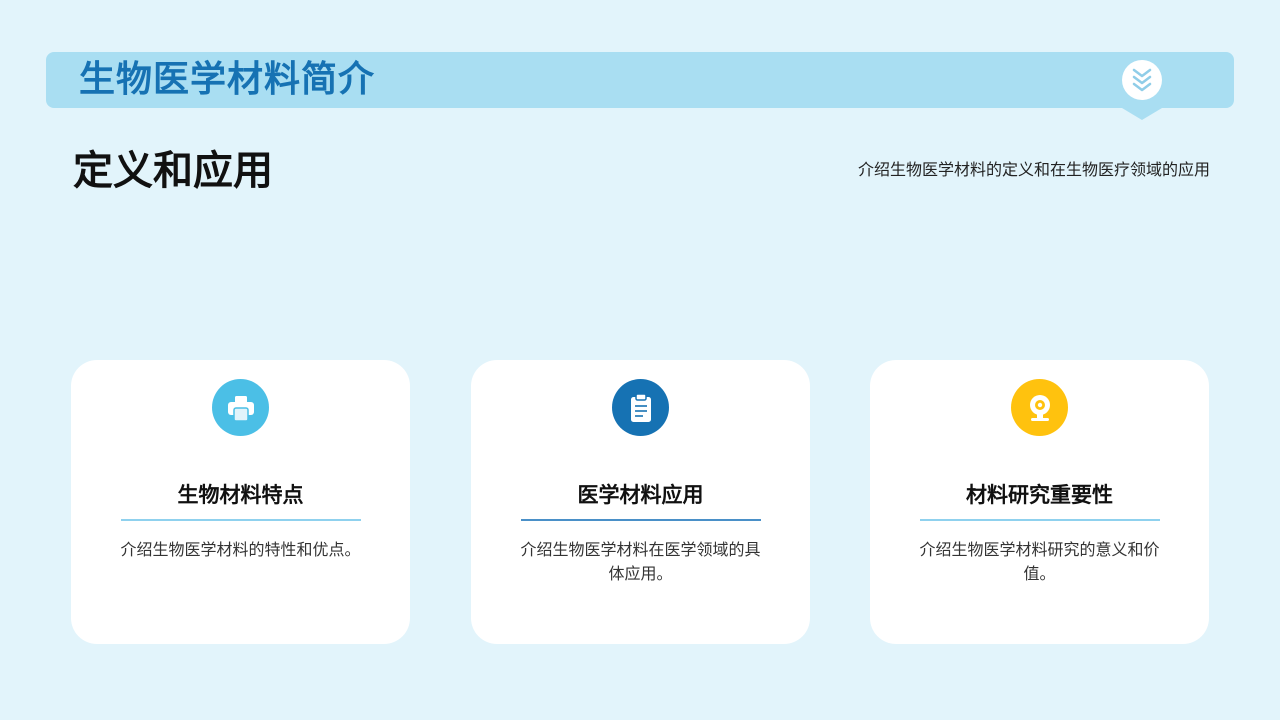  I want to click on printer-icon, so click(240, 408).